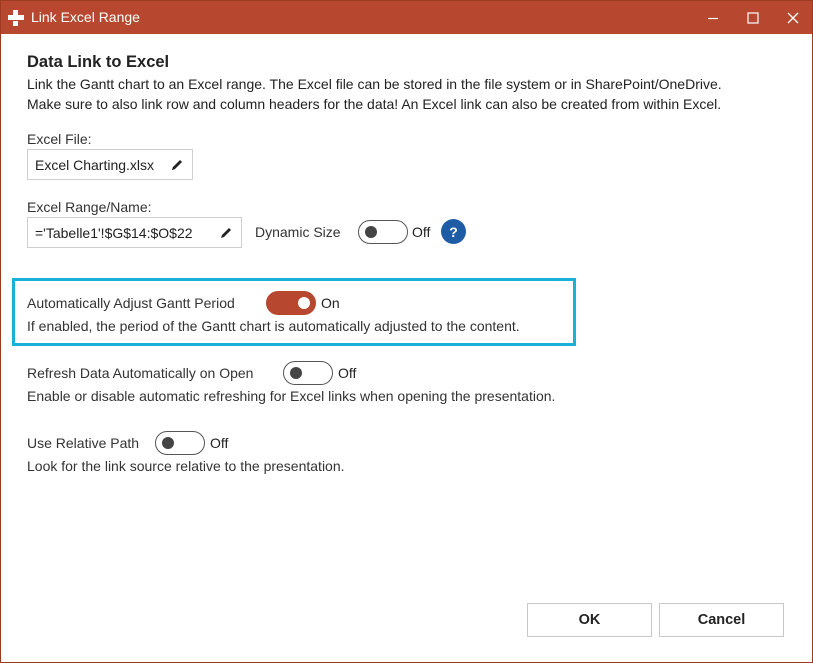  What do you see at coordinates (291, 303) in the screenshot?
I see `auto-adjust-toggle` at bounding box center [291, 303].